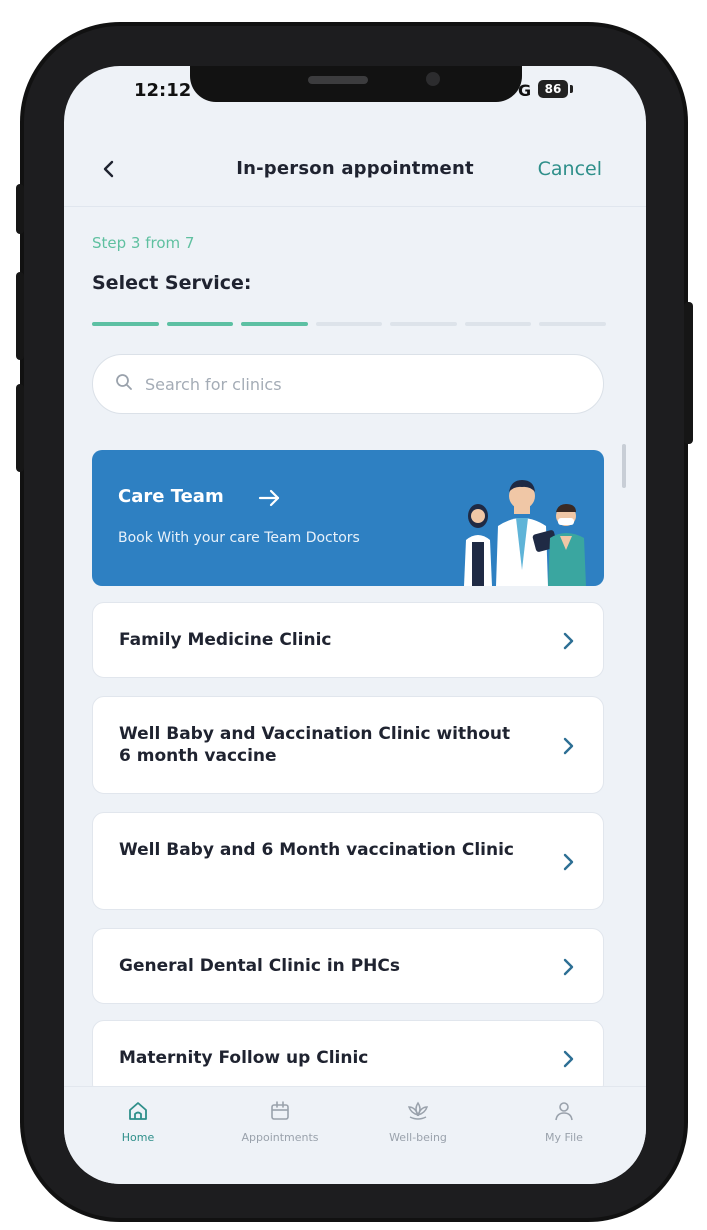 This screenshot has width=707, height=1230. Describe the element at coordinates (564, 1111) in the screenshot. I see `user-icon` at that location.